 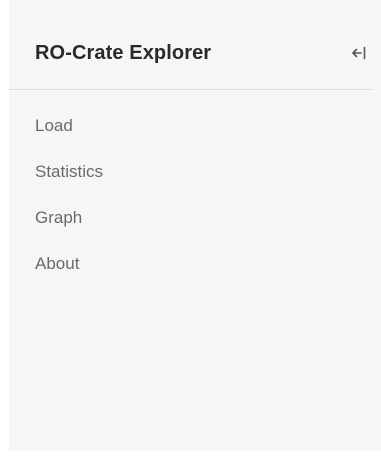 I want to click on sidebar-item-about: About, so click(x=69, y=271).